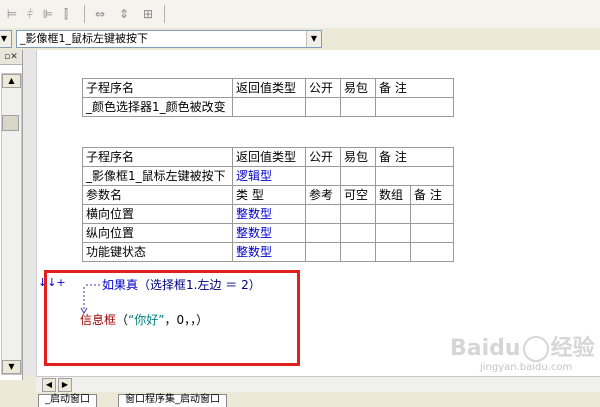  I want to click on header-cell: 参数名, so click(157, 195).